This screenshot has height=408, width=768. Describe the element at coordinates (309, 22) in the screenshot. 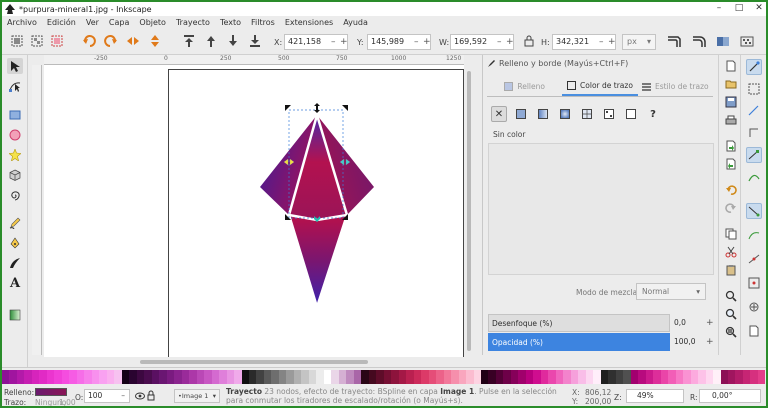

I see `menu-extensiones: Extensiones` at that location.